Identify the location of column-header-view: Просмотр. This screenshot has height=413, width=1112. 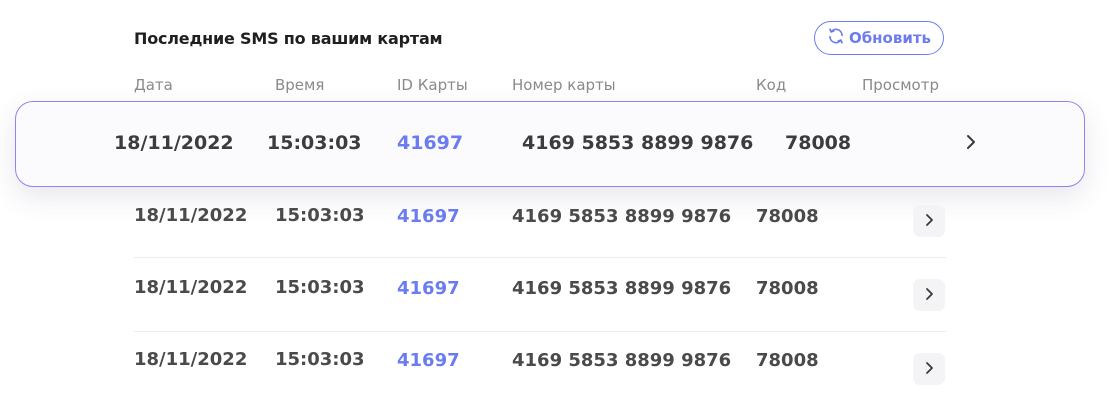
(900, 85).